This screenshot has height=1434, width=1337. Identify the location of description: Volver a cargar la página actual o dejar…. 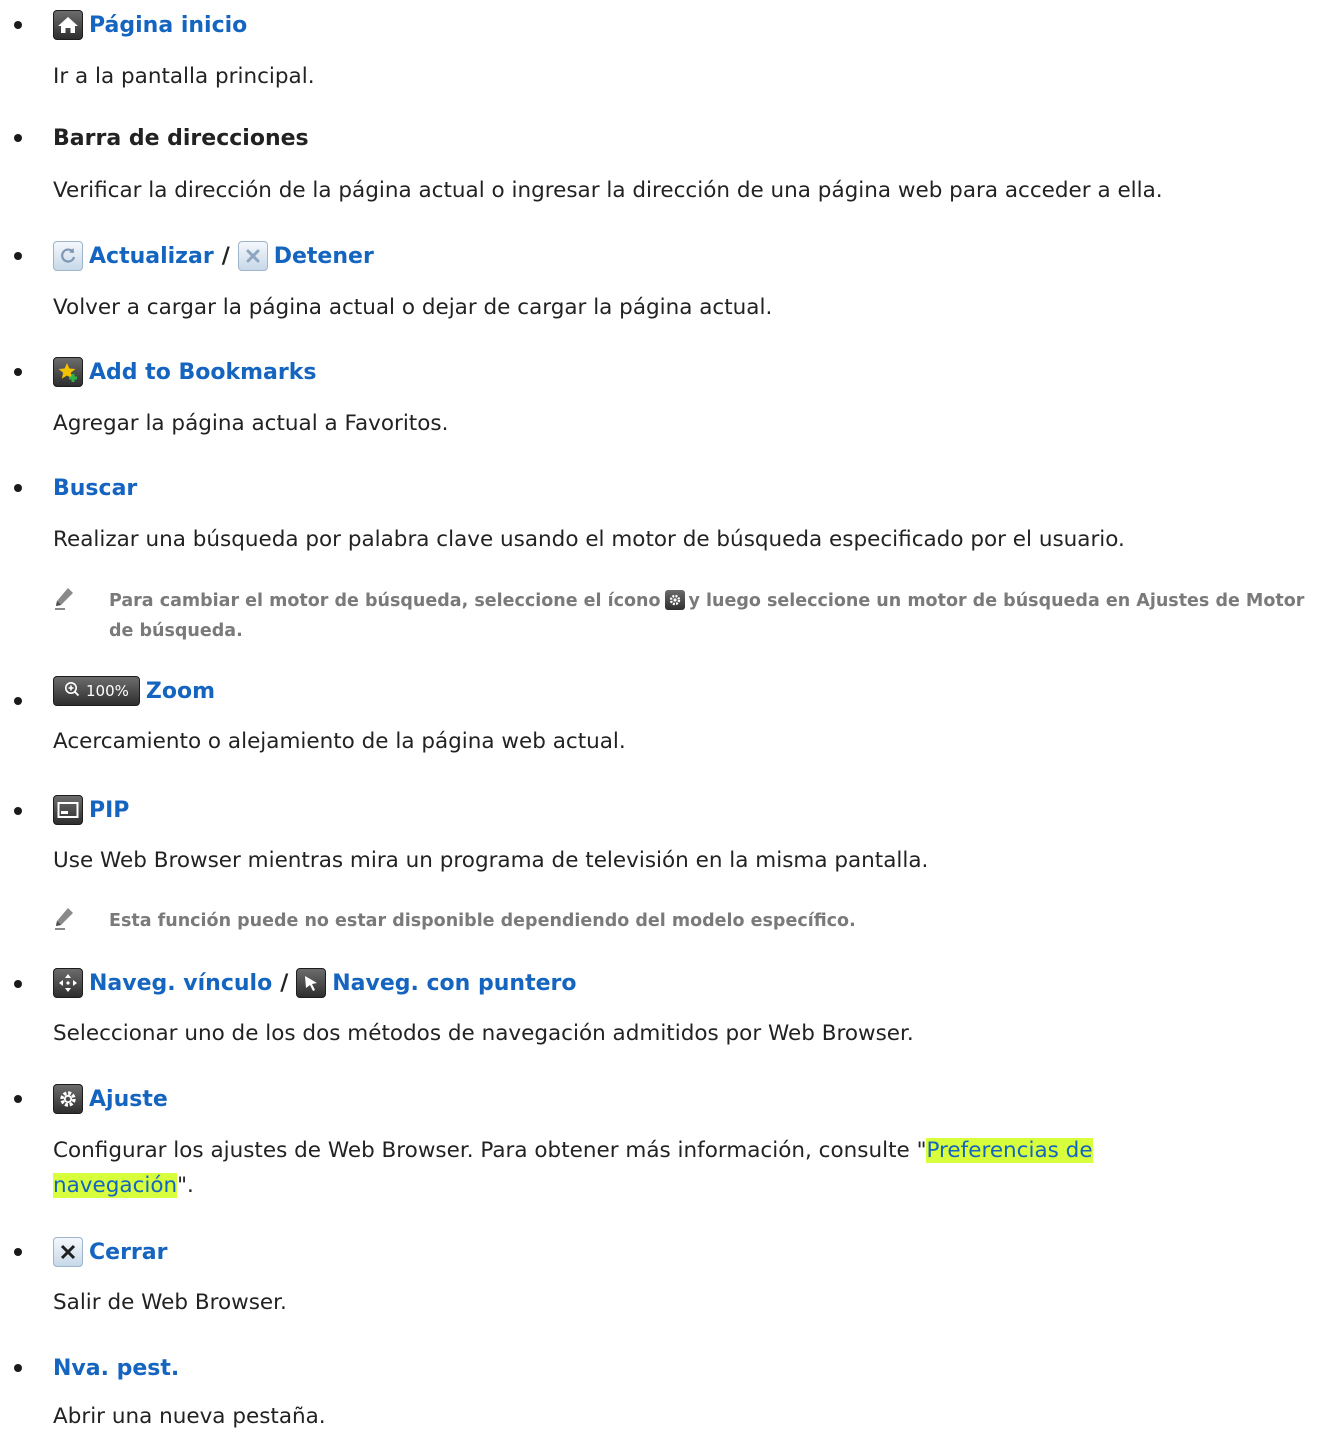
(413, 307).